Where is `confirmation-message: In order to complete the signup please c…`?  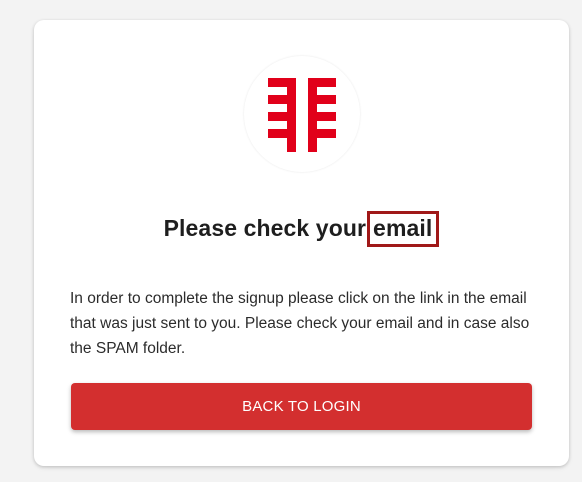
confirmation-message: In order to complete the signup please c… is located at coordinates (300, 323).